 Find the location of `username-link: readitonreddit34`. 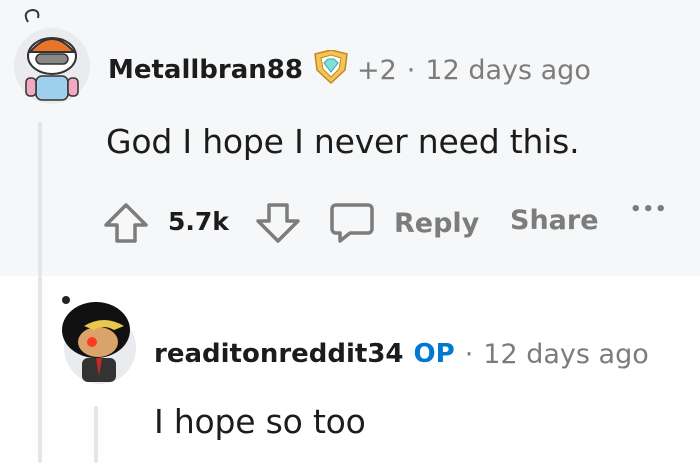

username-link: readitonreddit34 is located at coordinates (279, 354).